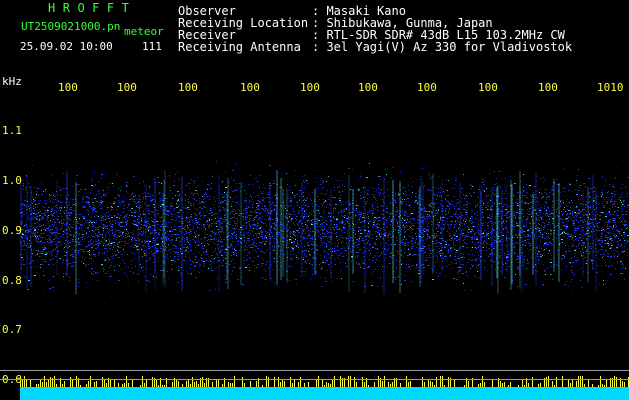 This screenshot has width=629, height=400. I want to click on y-tick-label: 0.9, so click(12, 230).